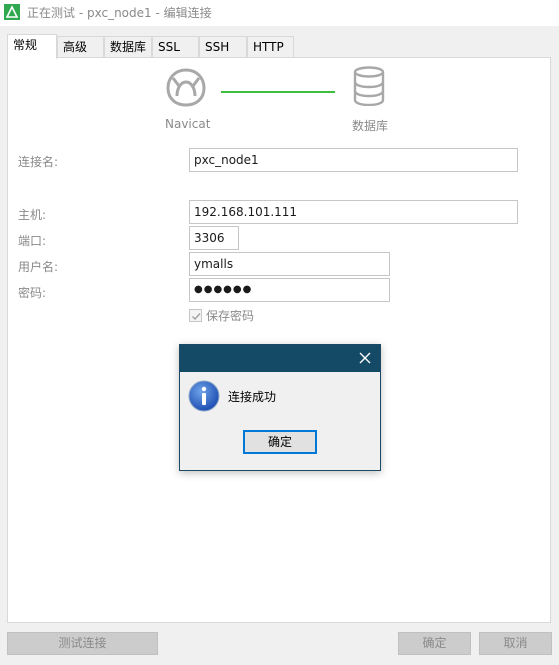  What do you see at coordinates (280, 407) in the screenshot?
I see `connection-success-dialog: 连接成功 确定` at bounding box center [280, 407].